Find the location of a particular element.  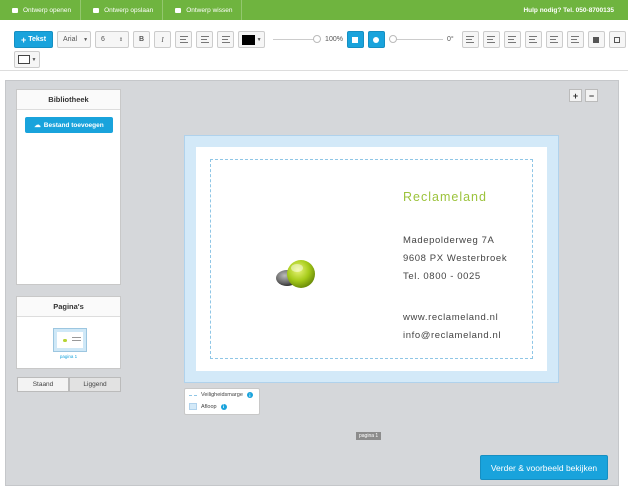

align-bottom-icon is located at coordinates (512, 39).